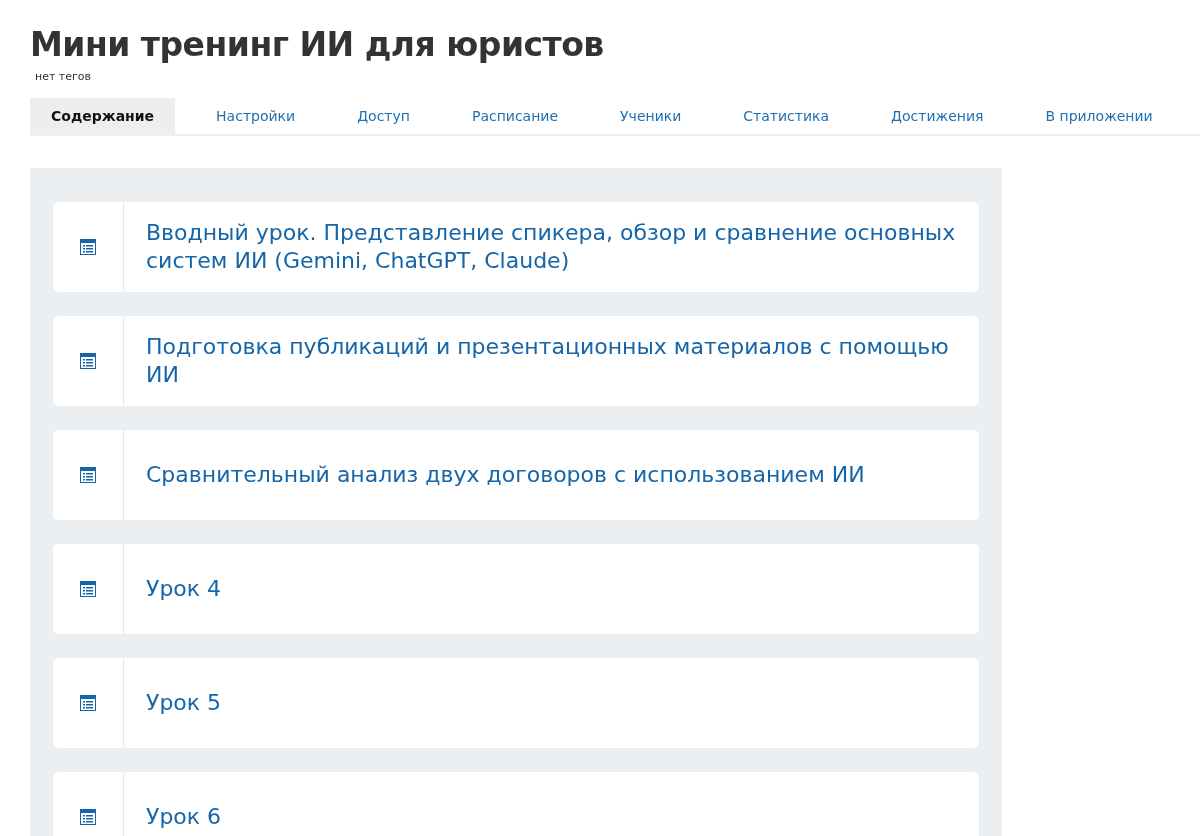 Image resolution: width=1200 pixels, height=836 pixels. I want to click on lesson-card: Урок 4, so click(516, 589).